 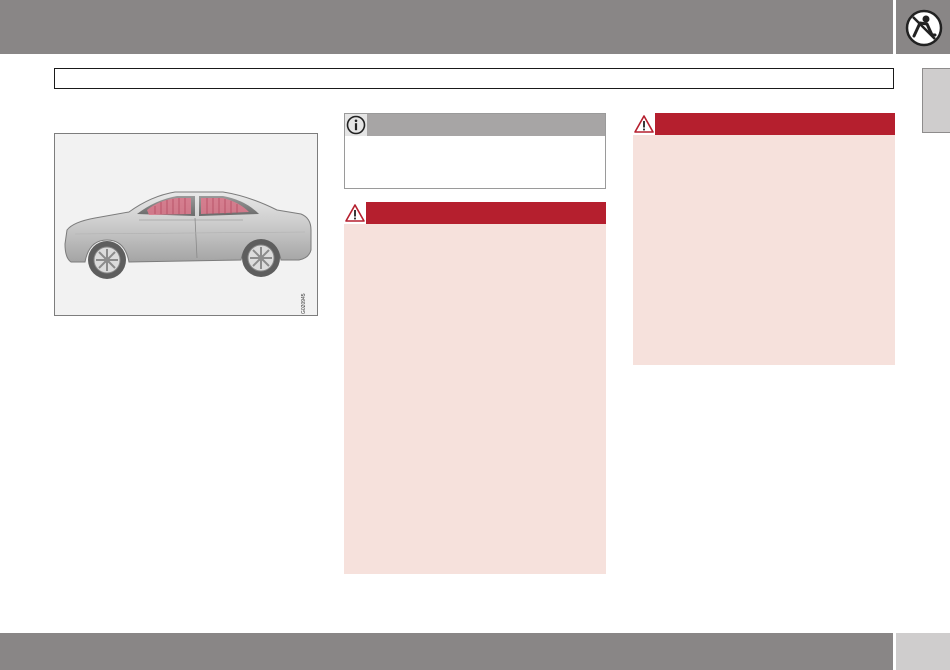 I want to click on page-number-tab, so click(x=923, y=651).